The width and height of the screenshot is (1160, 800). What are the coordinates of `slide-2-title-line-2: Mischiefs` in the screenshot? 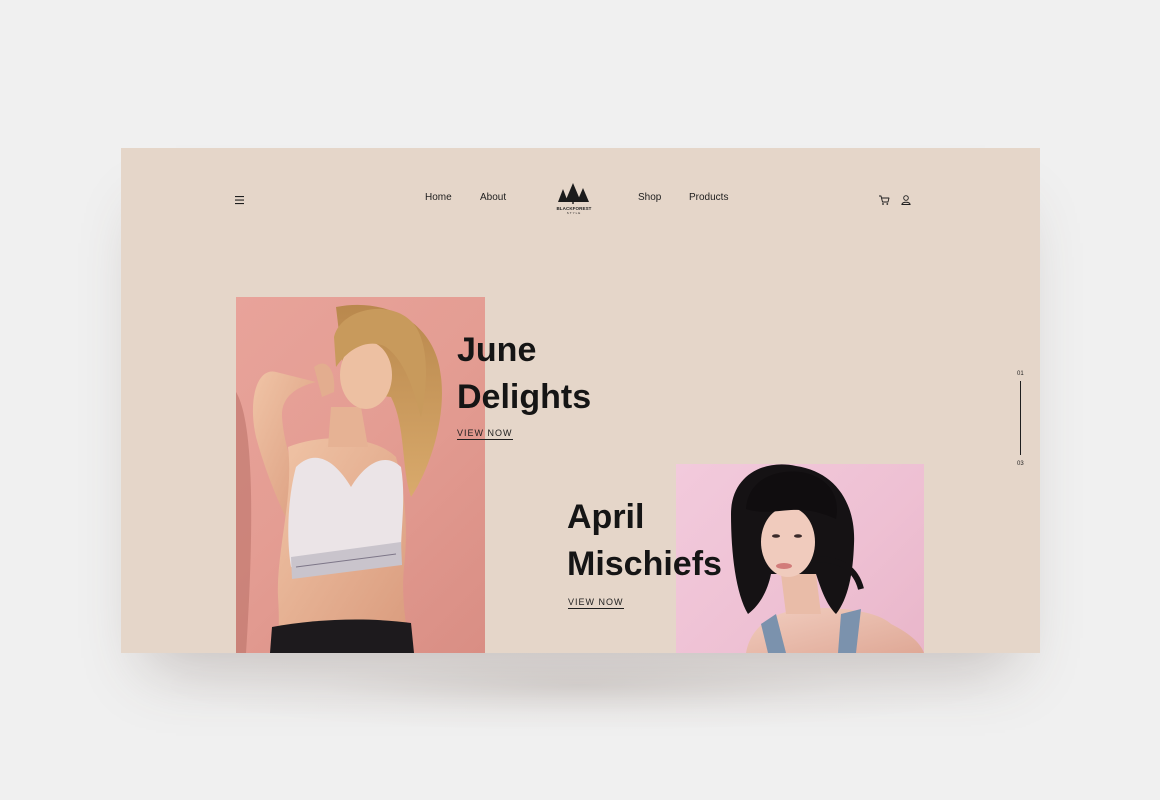 It's located at (644, 564).